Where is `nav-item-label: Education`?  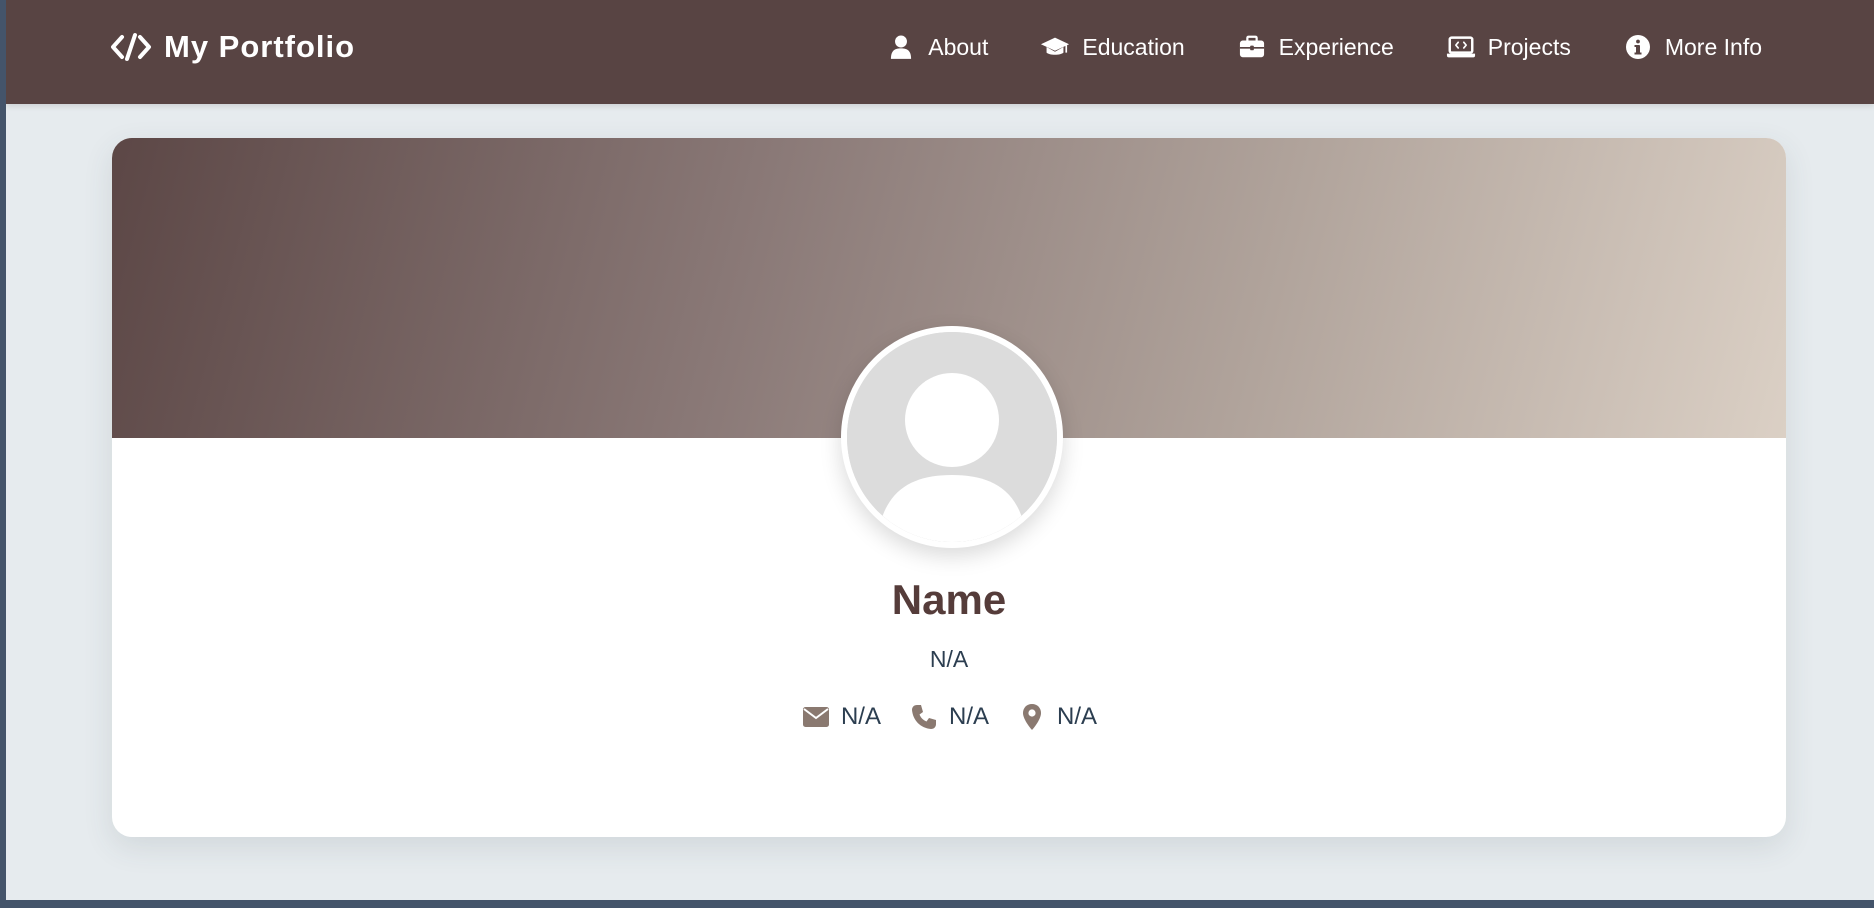
nav-item-label: Education is located at coordinates (1133, 46).